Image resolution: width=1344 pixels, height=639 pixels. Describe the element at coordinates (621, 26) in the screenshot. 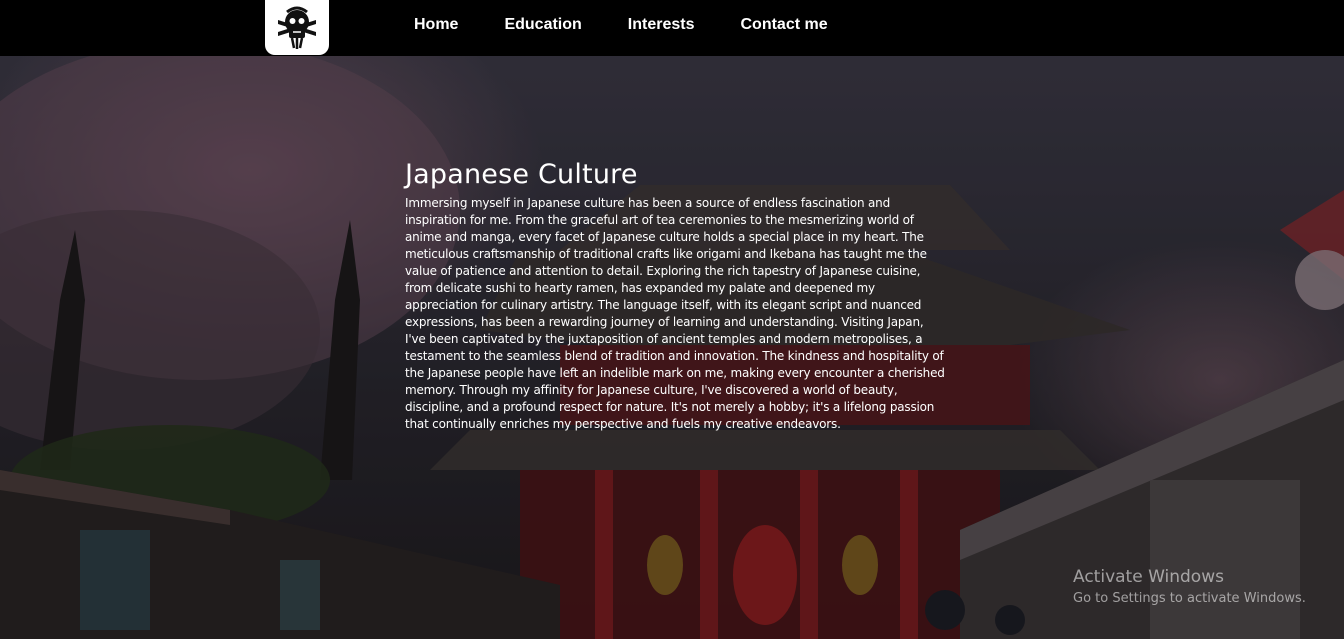

I see `main-nav: Home Education Interests Contact me` at that location.